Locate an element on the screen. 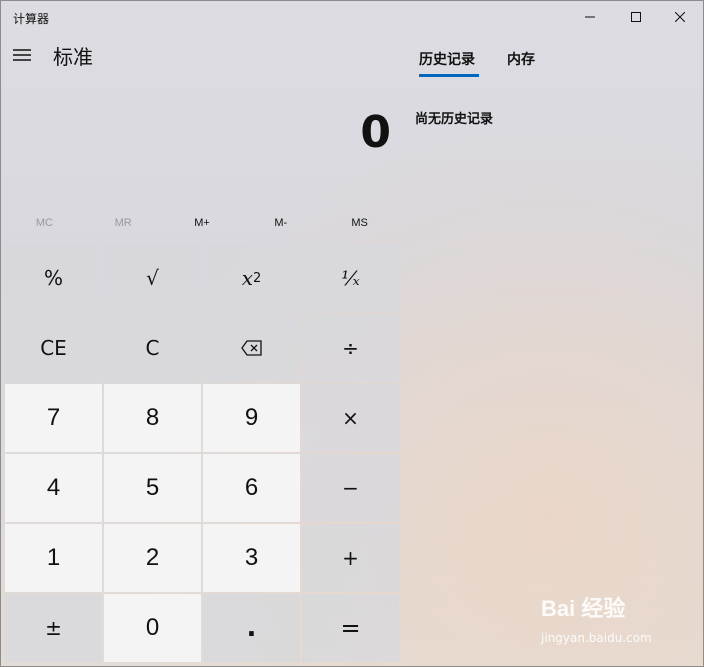 The image size is (704, 667). clear-button: C is located at coordinates (152, 348).